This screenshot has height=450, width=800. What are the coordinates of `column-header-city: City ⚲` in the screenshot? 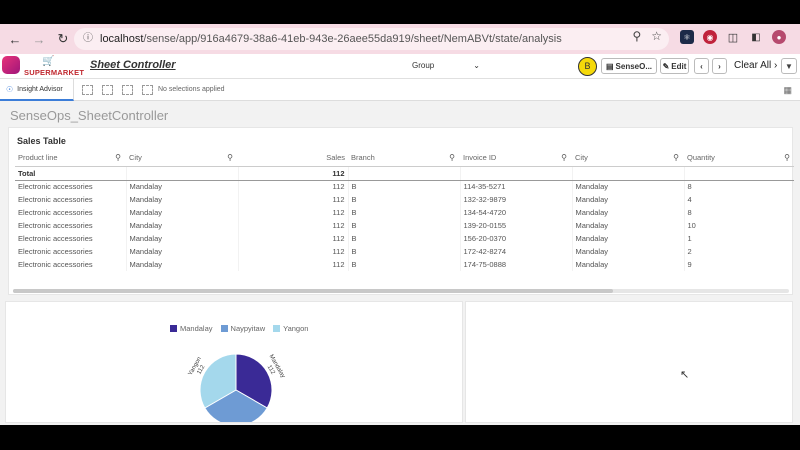 It's located at (182, 158).